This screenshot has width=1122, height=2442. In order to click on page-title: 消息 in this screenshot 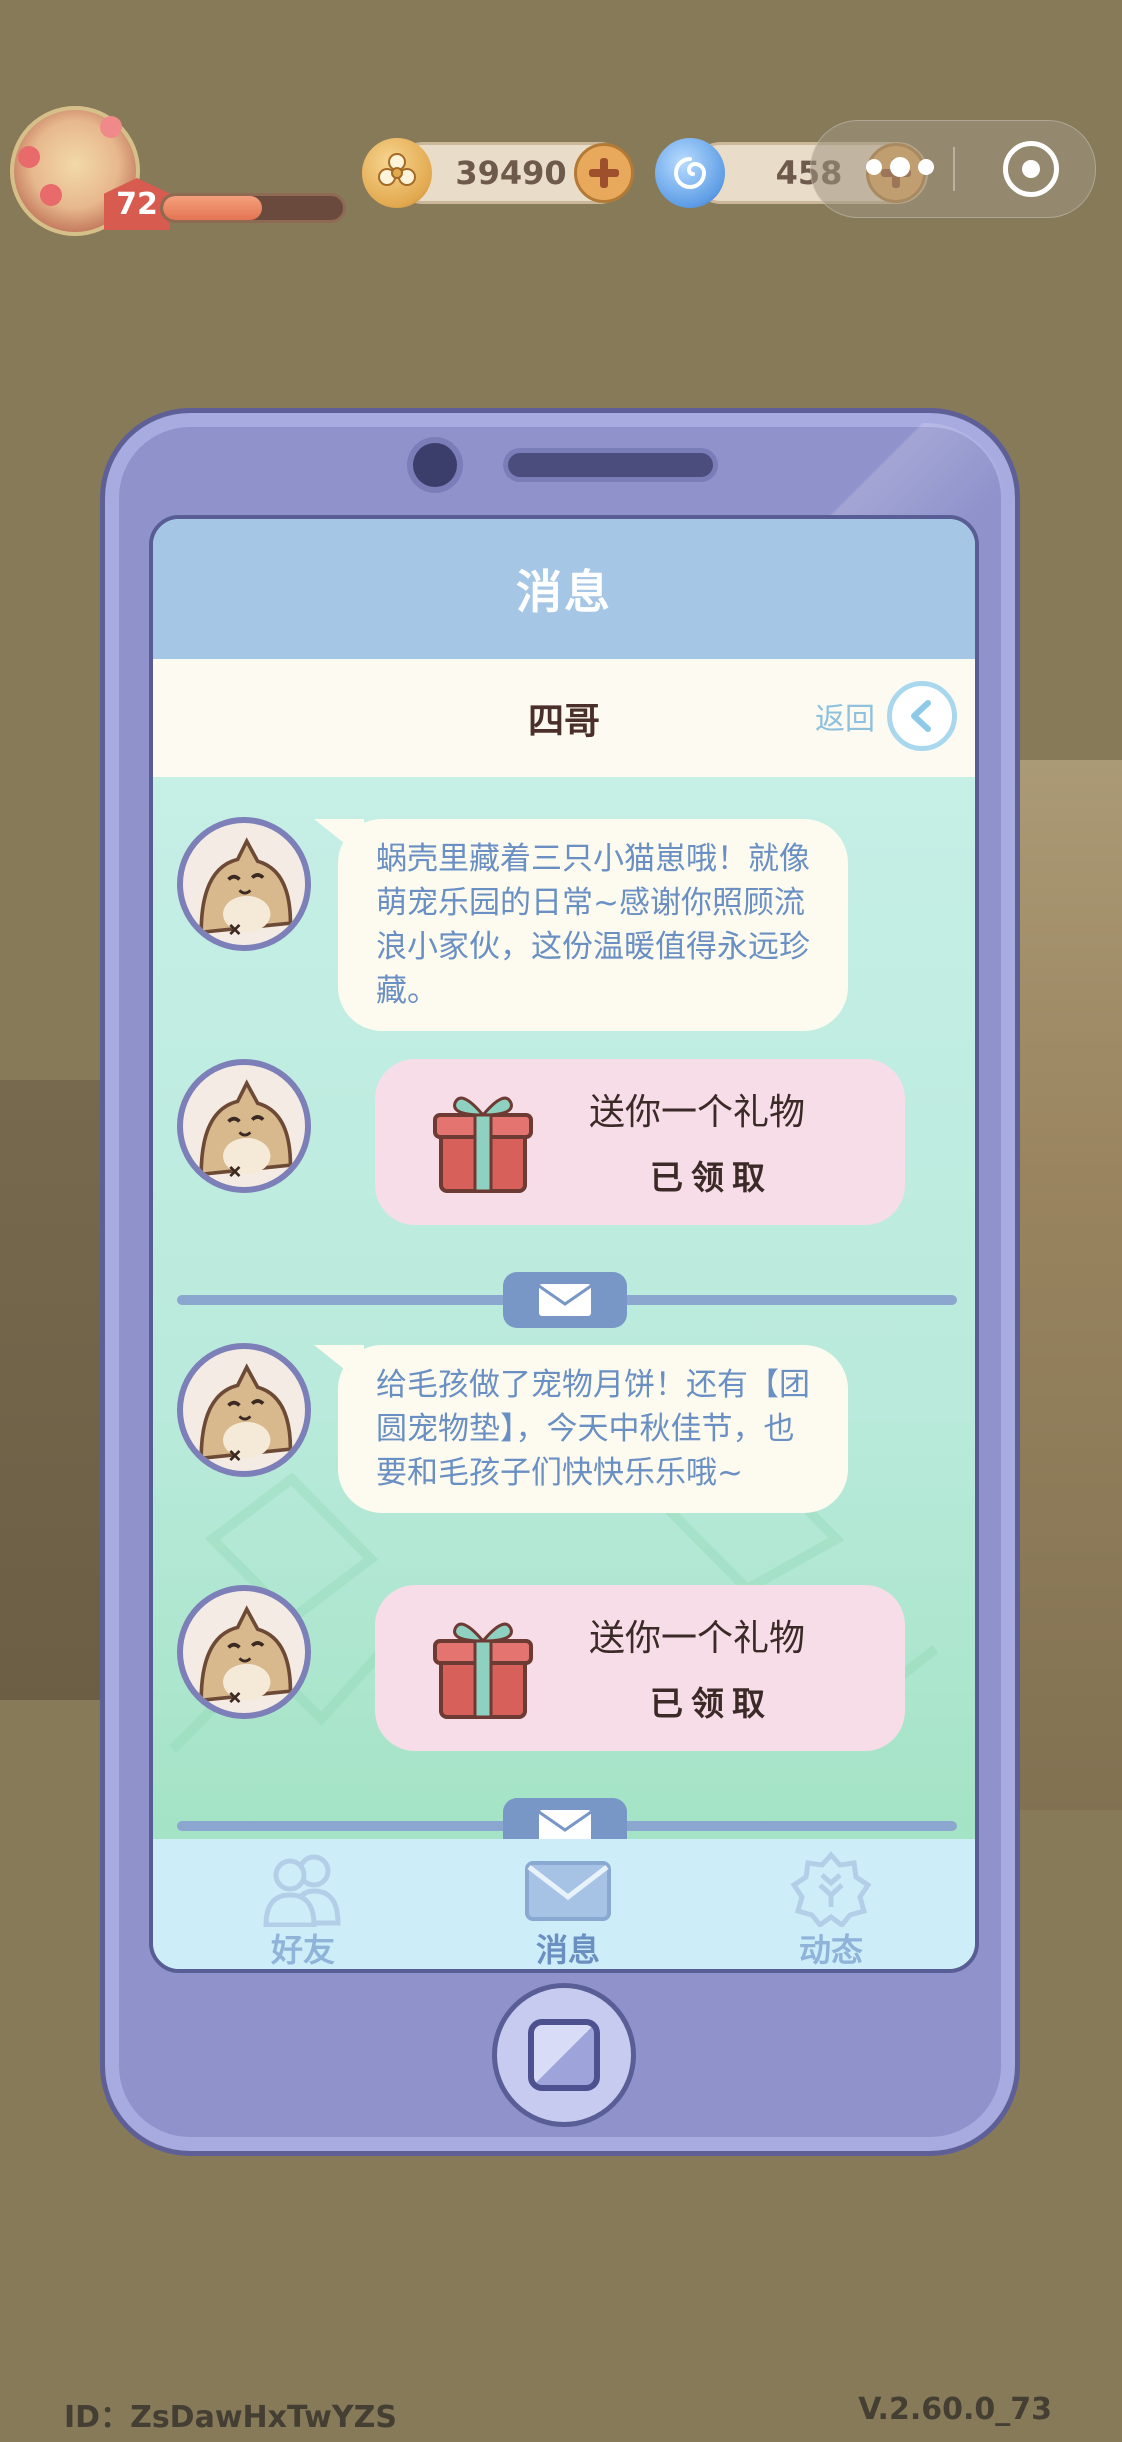, I will do `click(564, 592)`.